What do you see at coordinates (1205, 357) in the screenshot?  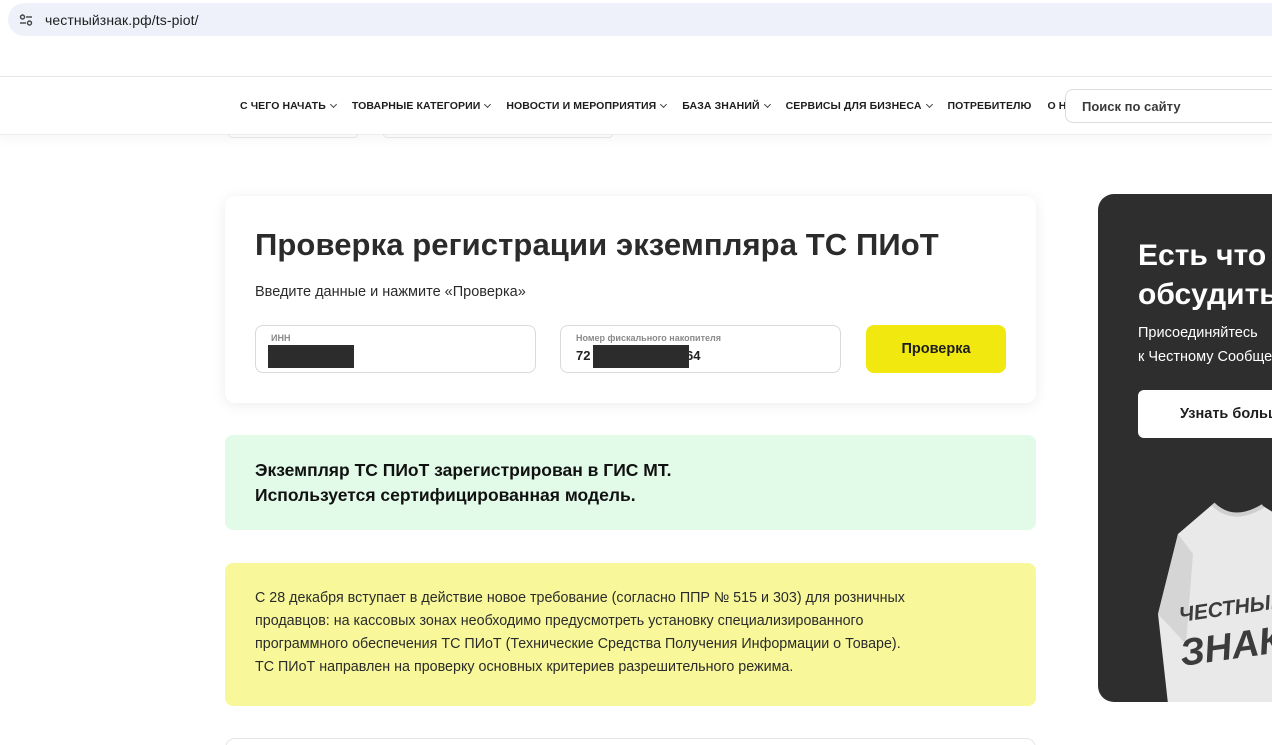 I see `promo-text: к Честному Сообществу` at bounding box center [1205, 357].